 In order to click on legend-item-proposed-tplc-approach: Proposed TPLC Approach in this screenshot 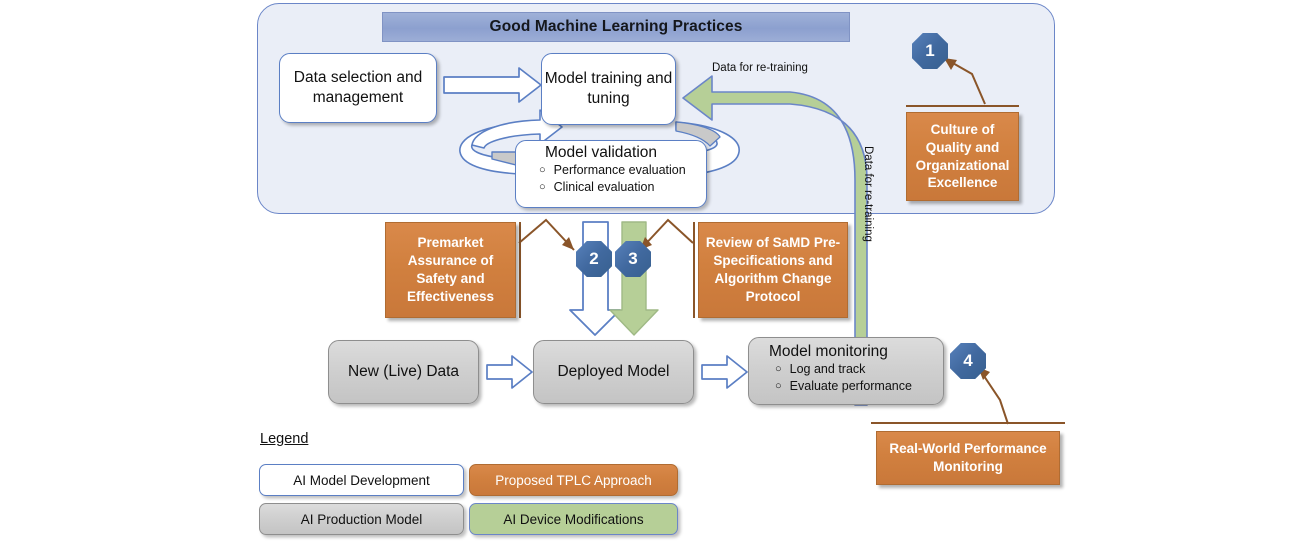, I will do `click(573, 480)`.